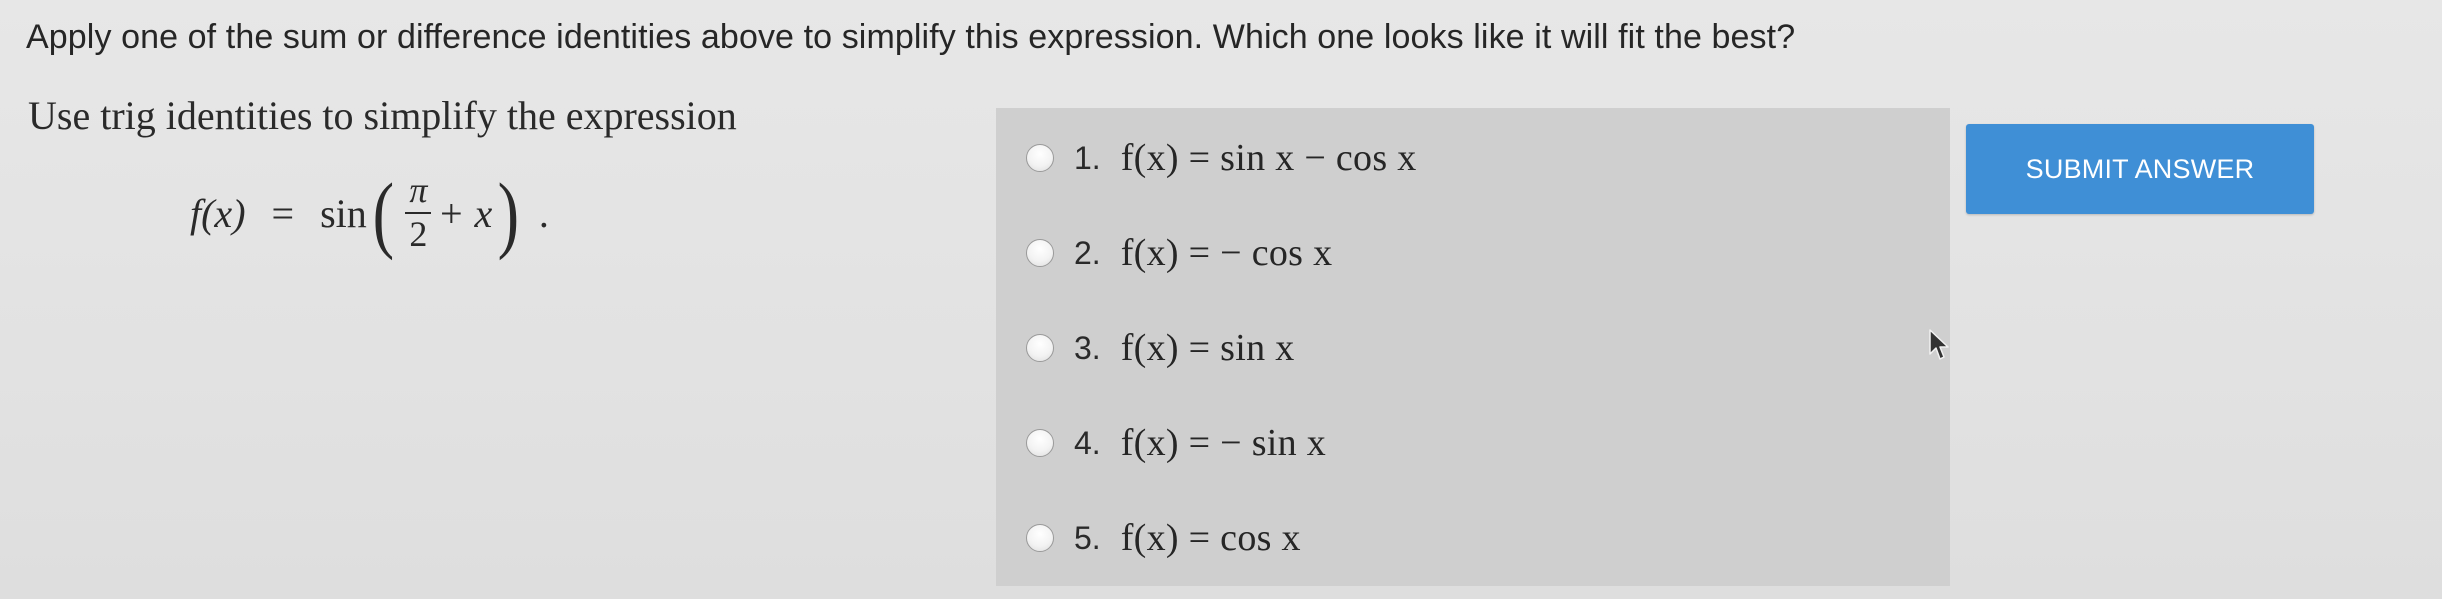  What do you see at coordinates (1223, 443) in the screenshot?
I see `choice-expression: f(x) = − sin x` at bounding box center [1223, 443].